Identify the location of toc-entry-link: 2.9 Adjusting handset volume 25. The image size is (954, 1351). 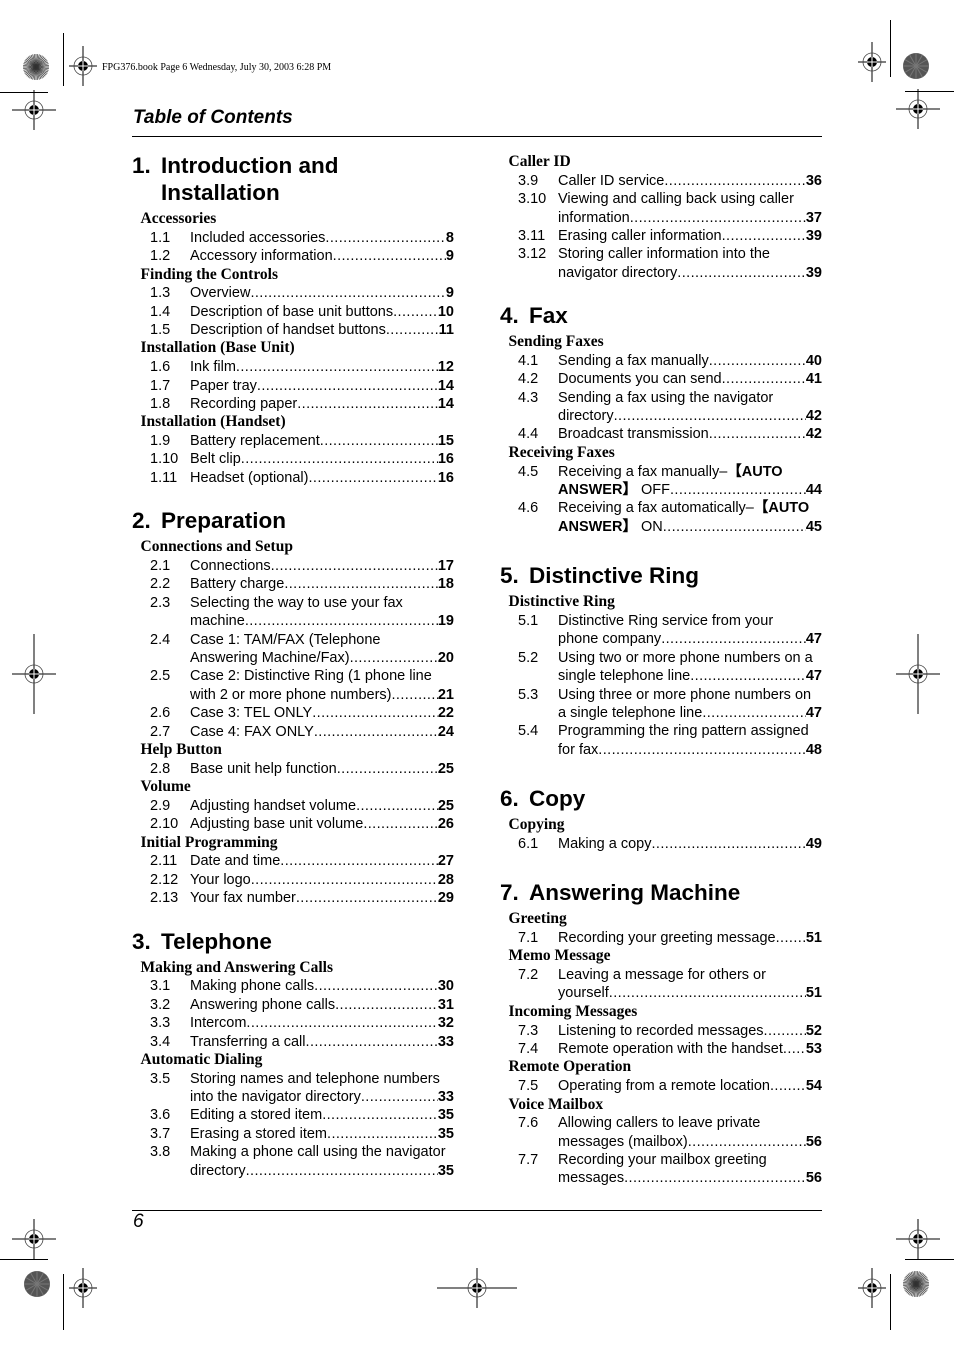
(293, 806).